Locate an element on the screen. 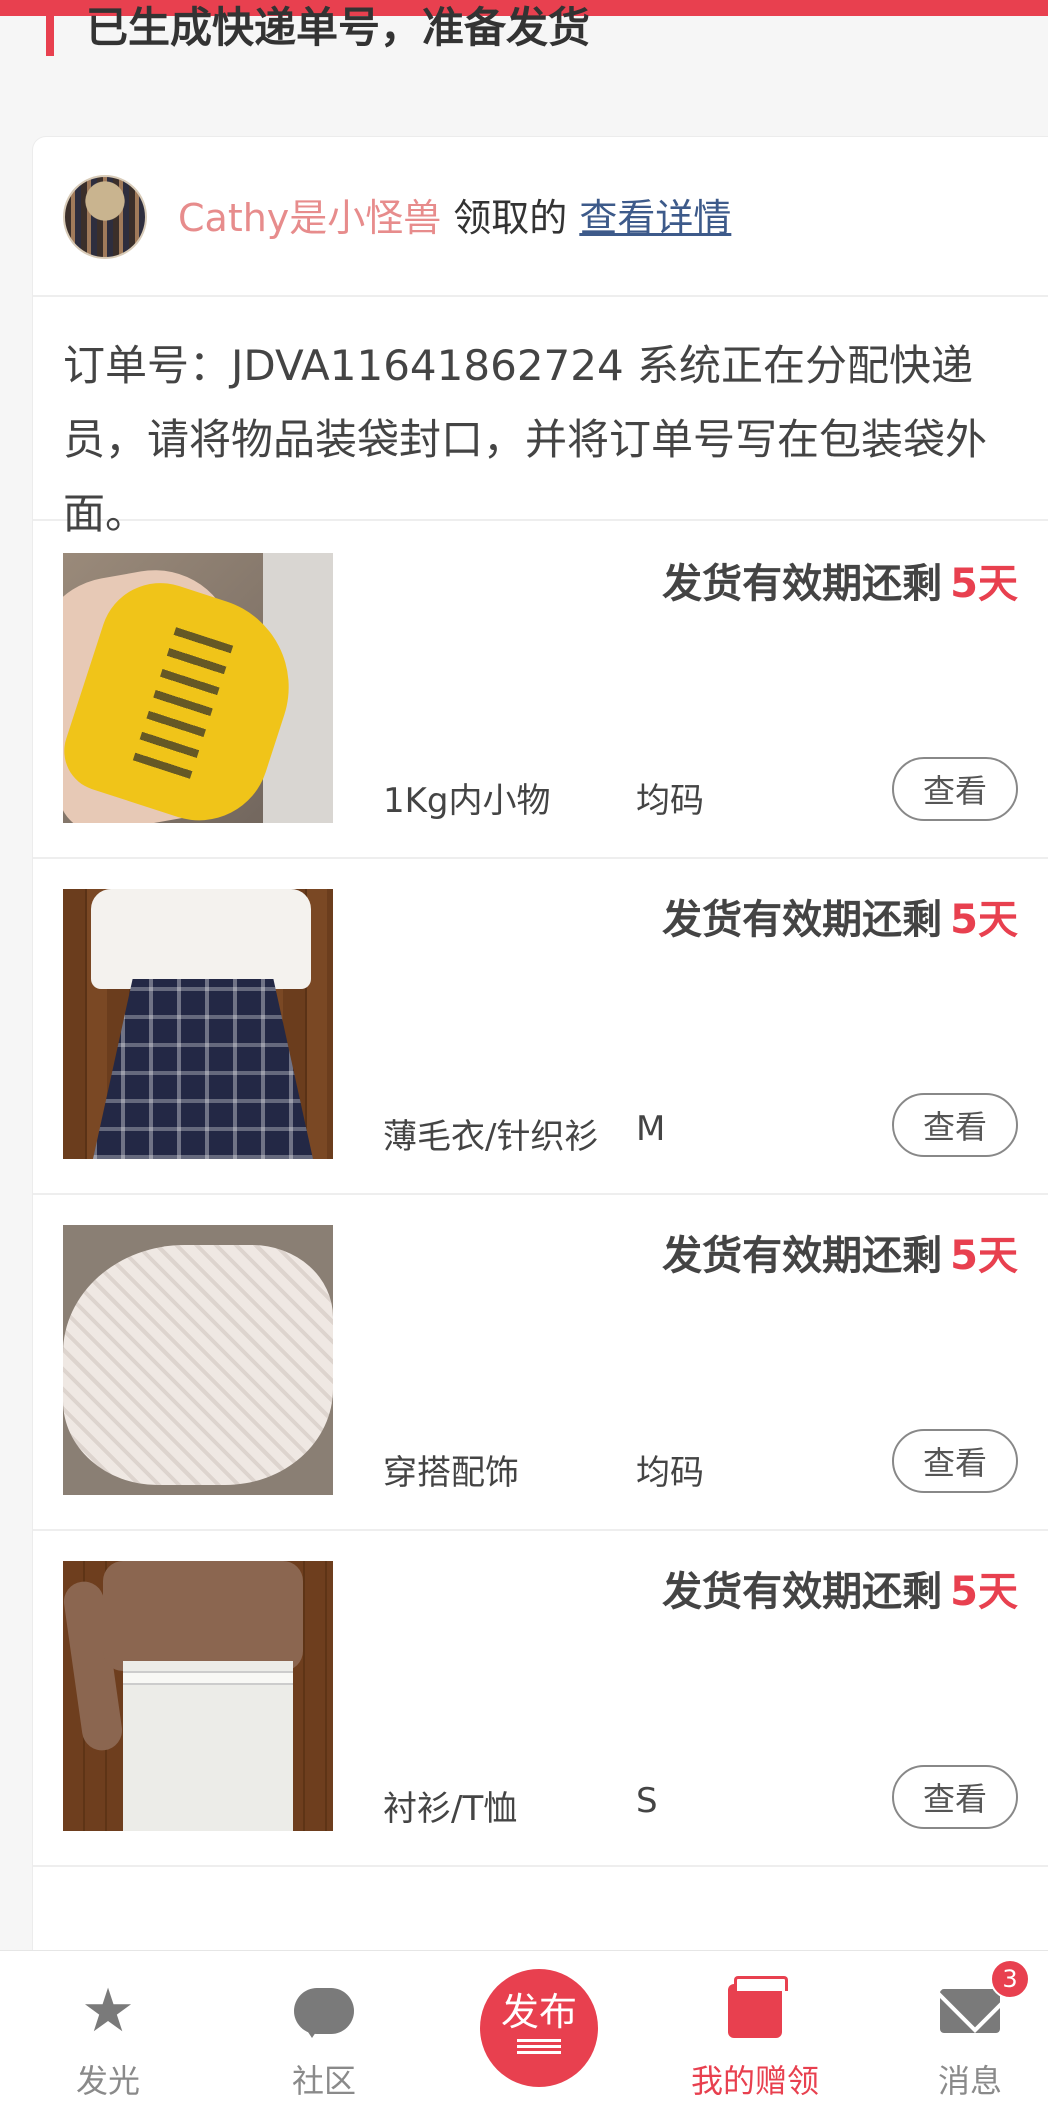 This screenshot has height=2105, width=1048. item-size: S is located at coordinates (647, 1801).